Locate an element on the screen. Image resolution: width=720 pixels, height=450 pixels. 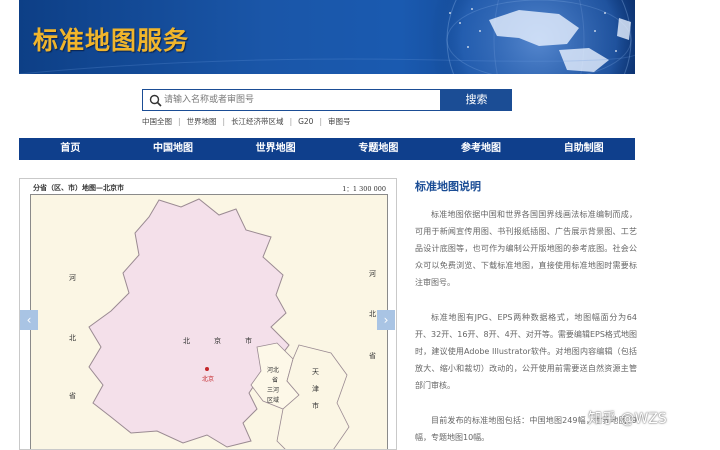
carousel-next-button: › is located at coordinates (386, 320).